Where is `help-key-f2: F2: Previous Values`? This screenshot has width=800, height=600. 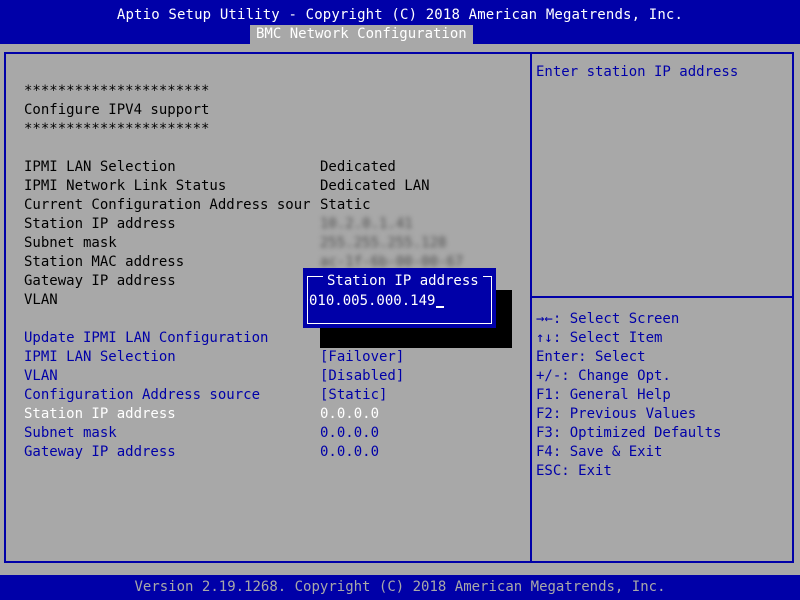 help-key-f2: F2: Previous Values is located at coordinates (616, 414).